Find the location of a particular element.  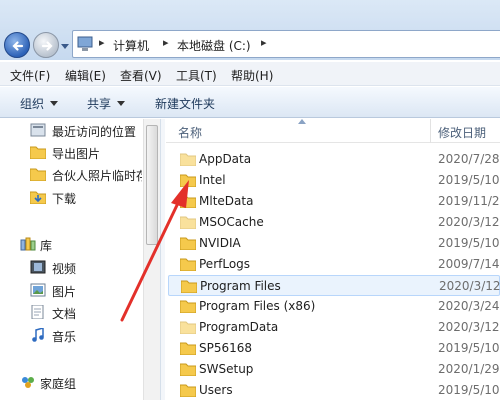

back-button is located at coordinates (17, 45).